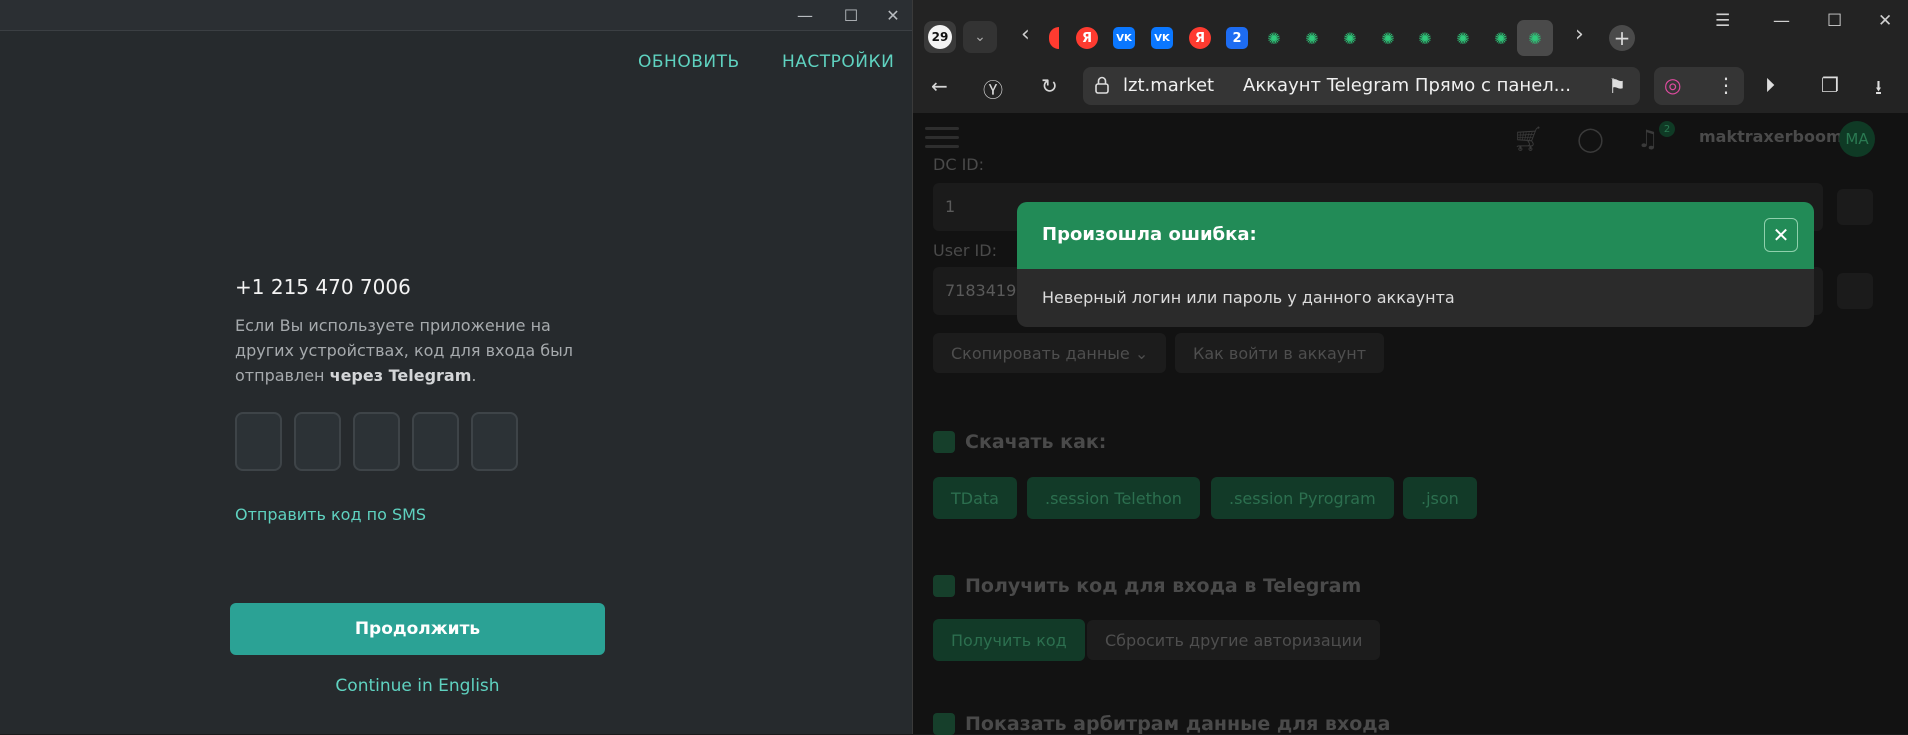  What do you see at coordinates (1770, 85) in the screenshot?
I see `media-icon: ⏵` at bounding box center [1770, 85].